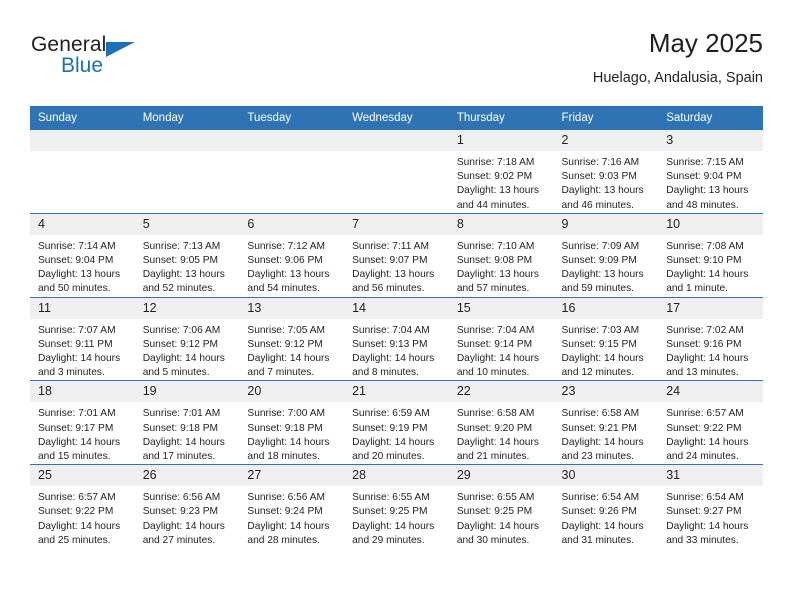  Describe the element at coordinates (495, 246) in the screenshot. I see `sunrise-time: Sunrise: 7:10 AM` at that location.